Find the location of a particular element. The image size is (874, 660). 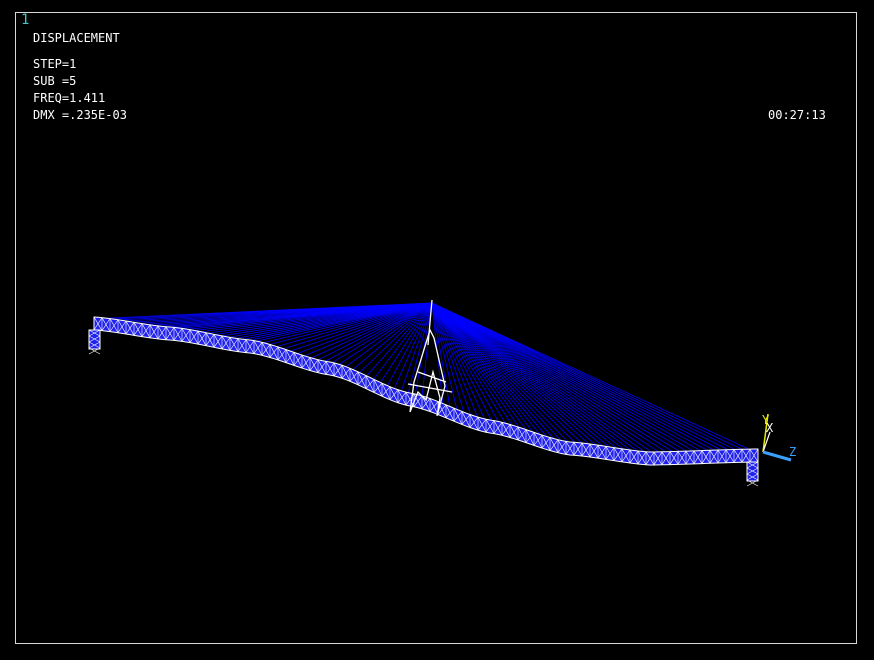

z-axis-label: Z is located at coordinates (792, 452).